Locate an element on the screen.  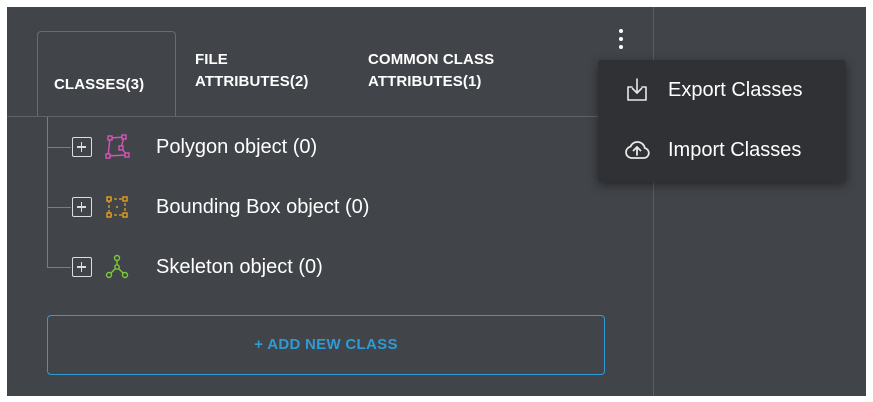
options-dropdown-menu: Export Classes Import Classes is located at coordinates (722, 121).